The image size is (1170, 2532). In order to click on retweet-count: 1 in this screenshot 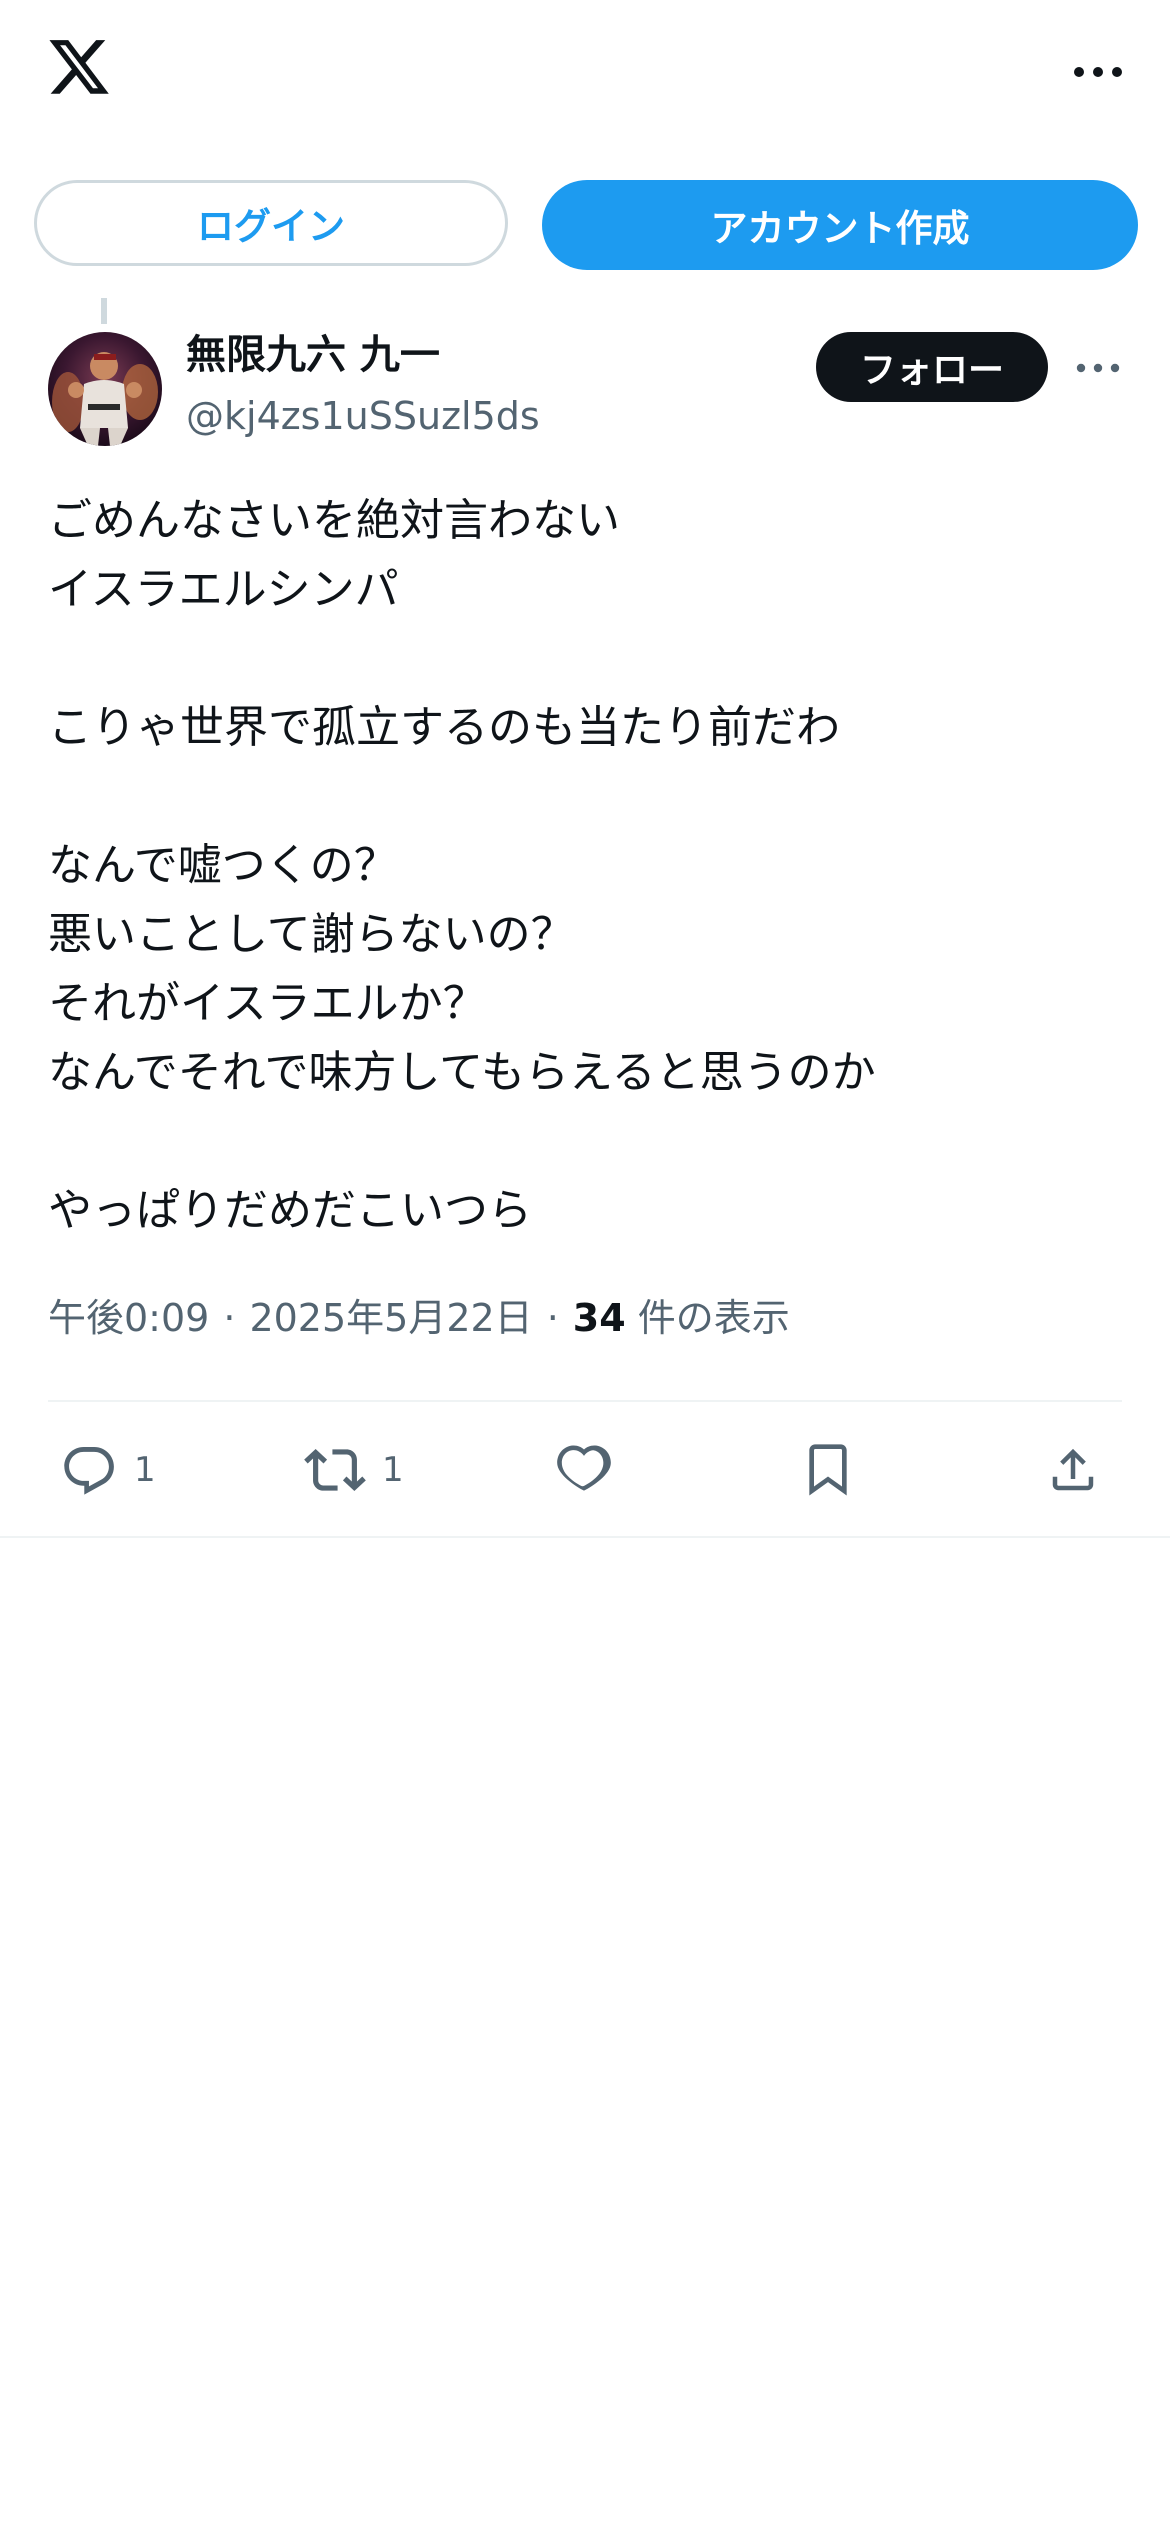, I will do `click(393, 1470)`.